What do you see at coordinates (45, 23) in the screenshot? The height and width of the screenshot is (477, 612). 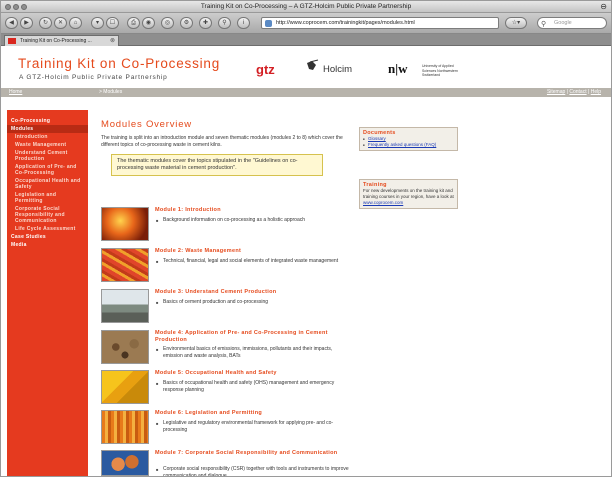 I see `reload-icon: ↻` at bounding box center [45, 23].